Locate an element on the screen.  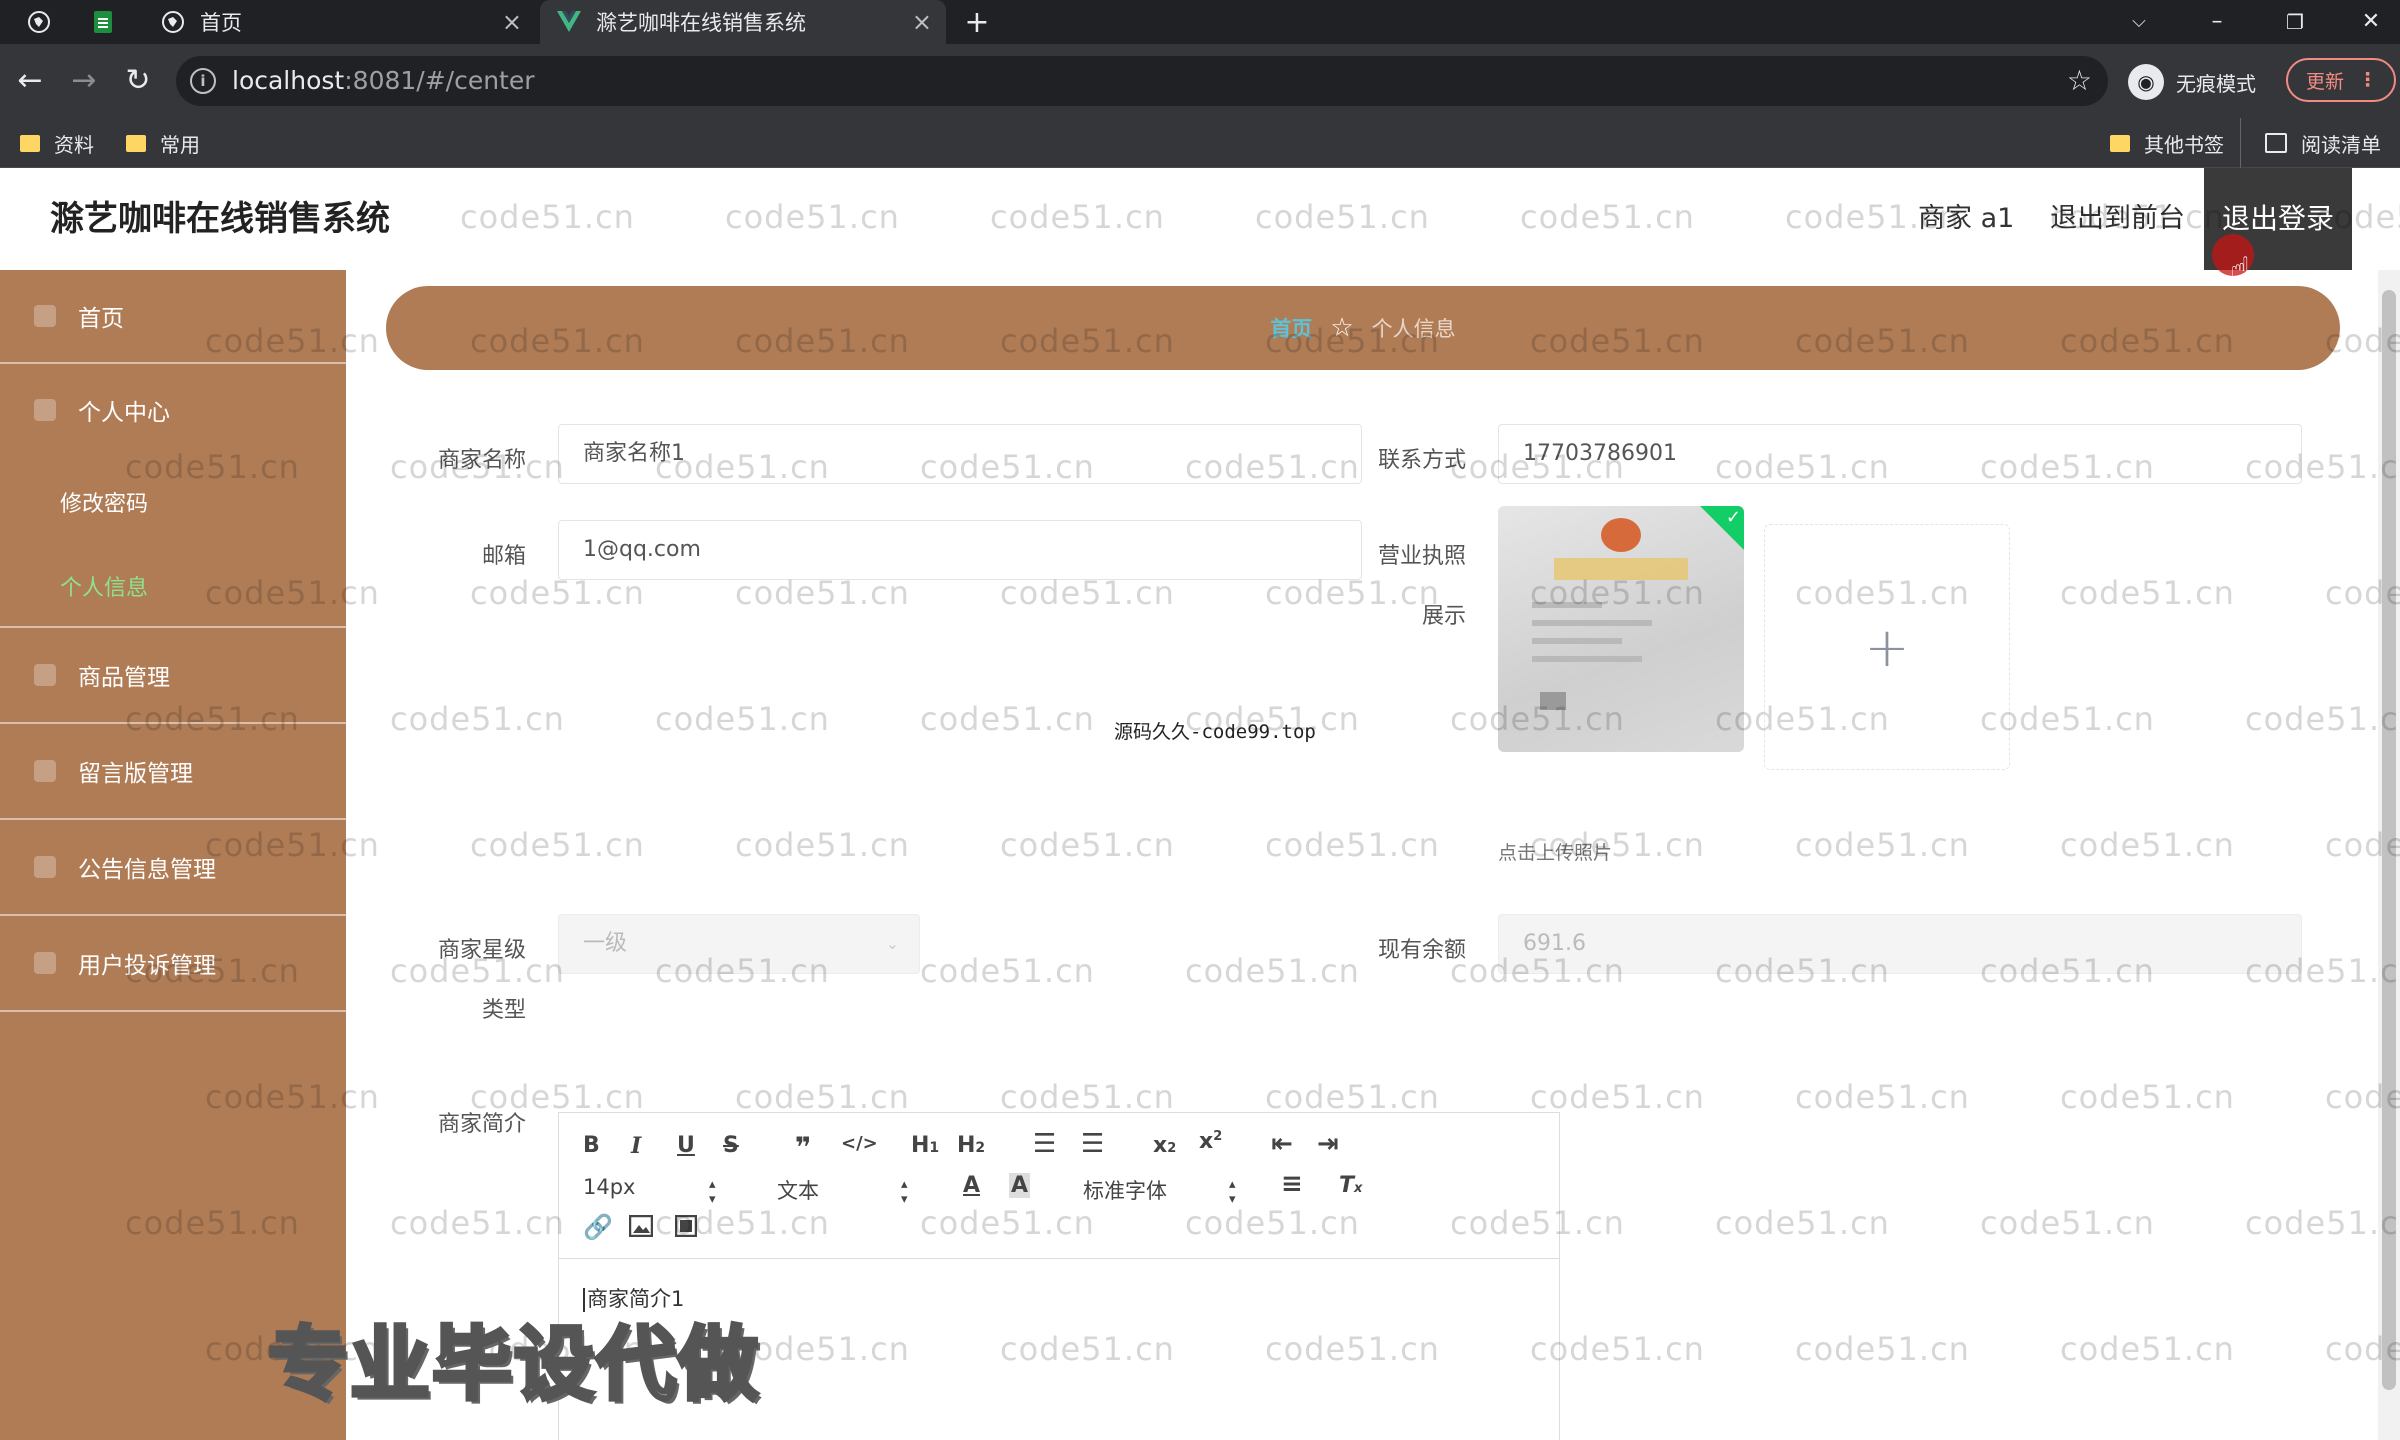
tab-search-chevron-icon: ⌵ is located at coordinates (2139, 22).